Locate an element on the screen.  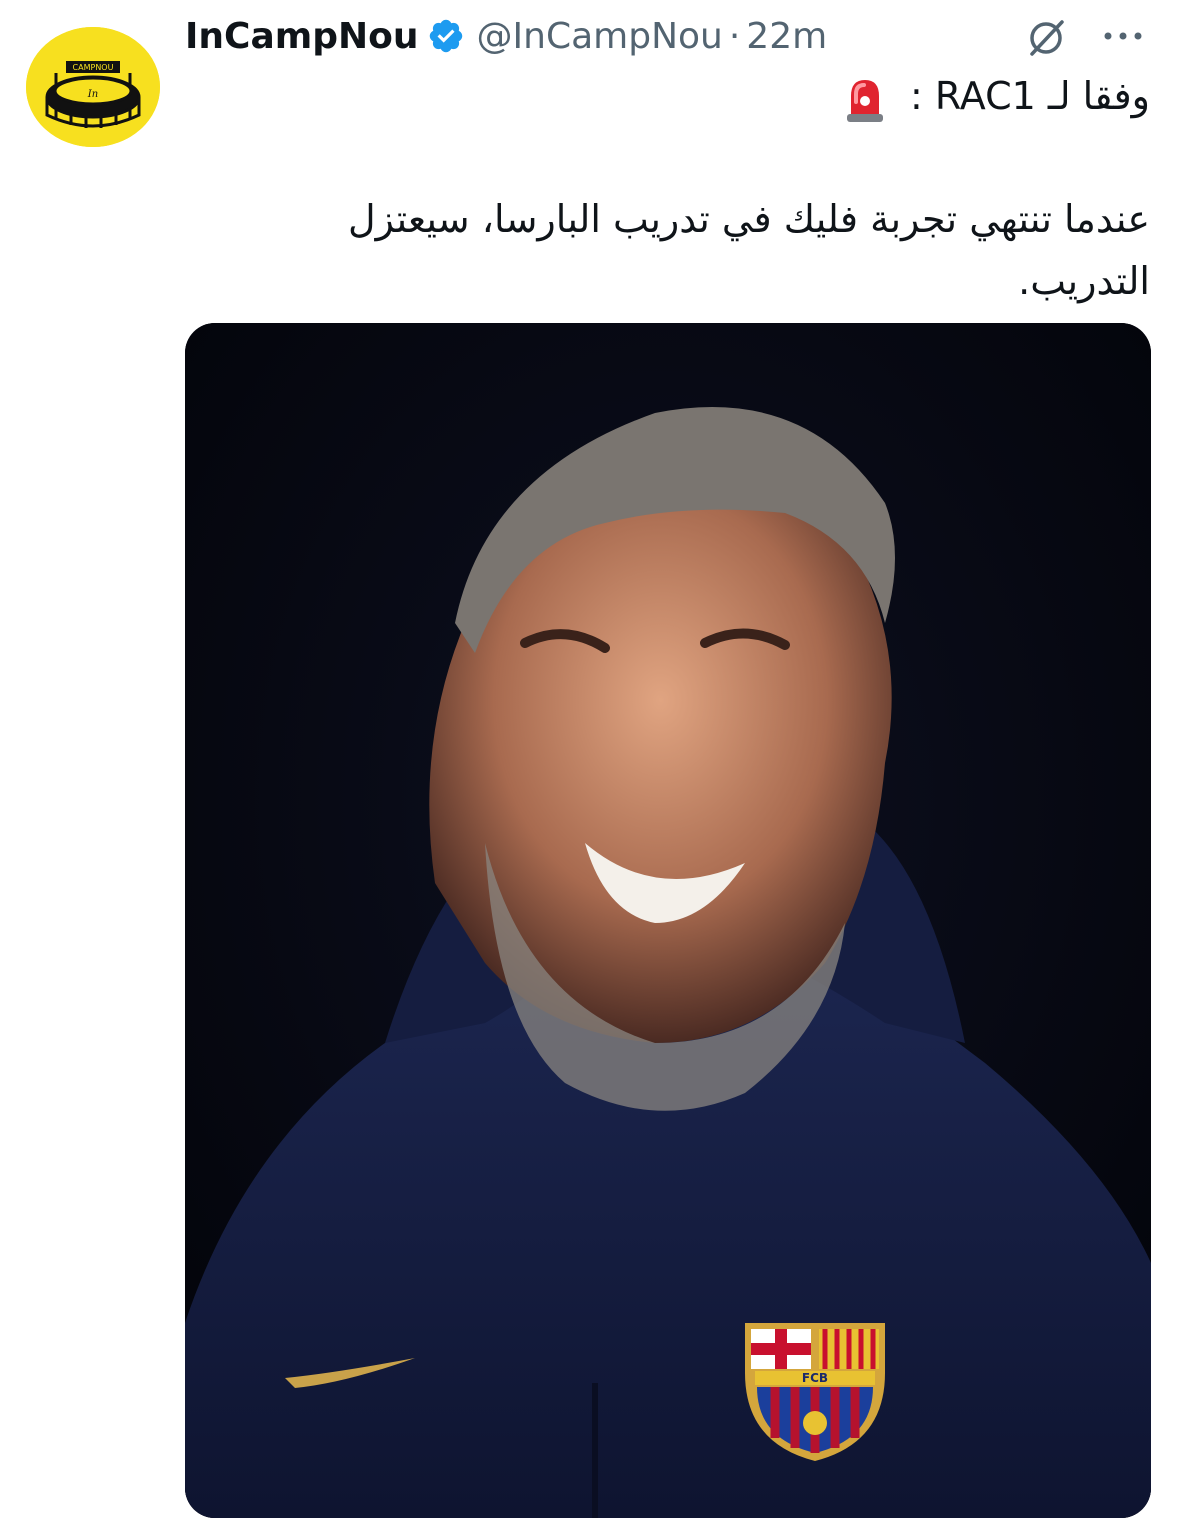
stadium-logo-icon: CAMPNOU In is located at coordinates (93, 87).